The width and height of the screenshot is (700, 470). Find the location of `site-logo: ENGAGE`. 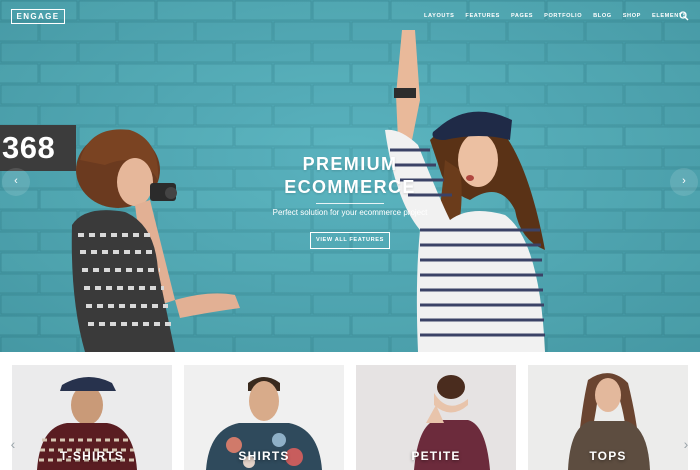

site-logo: ENGAGE is located at coordinates (38, 16).